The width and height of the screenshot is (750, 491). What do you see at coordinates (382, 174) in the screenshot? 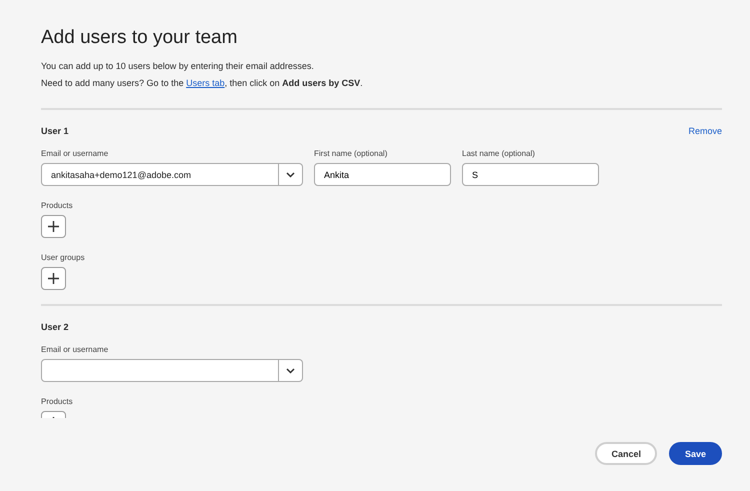
I see `first-name-field: Ankita` at bounding box center [382, 174].